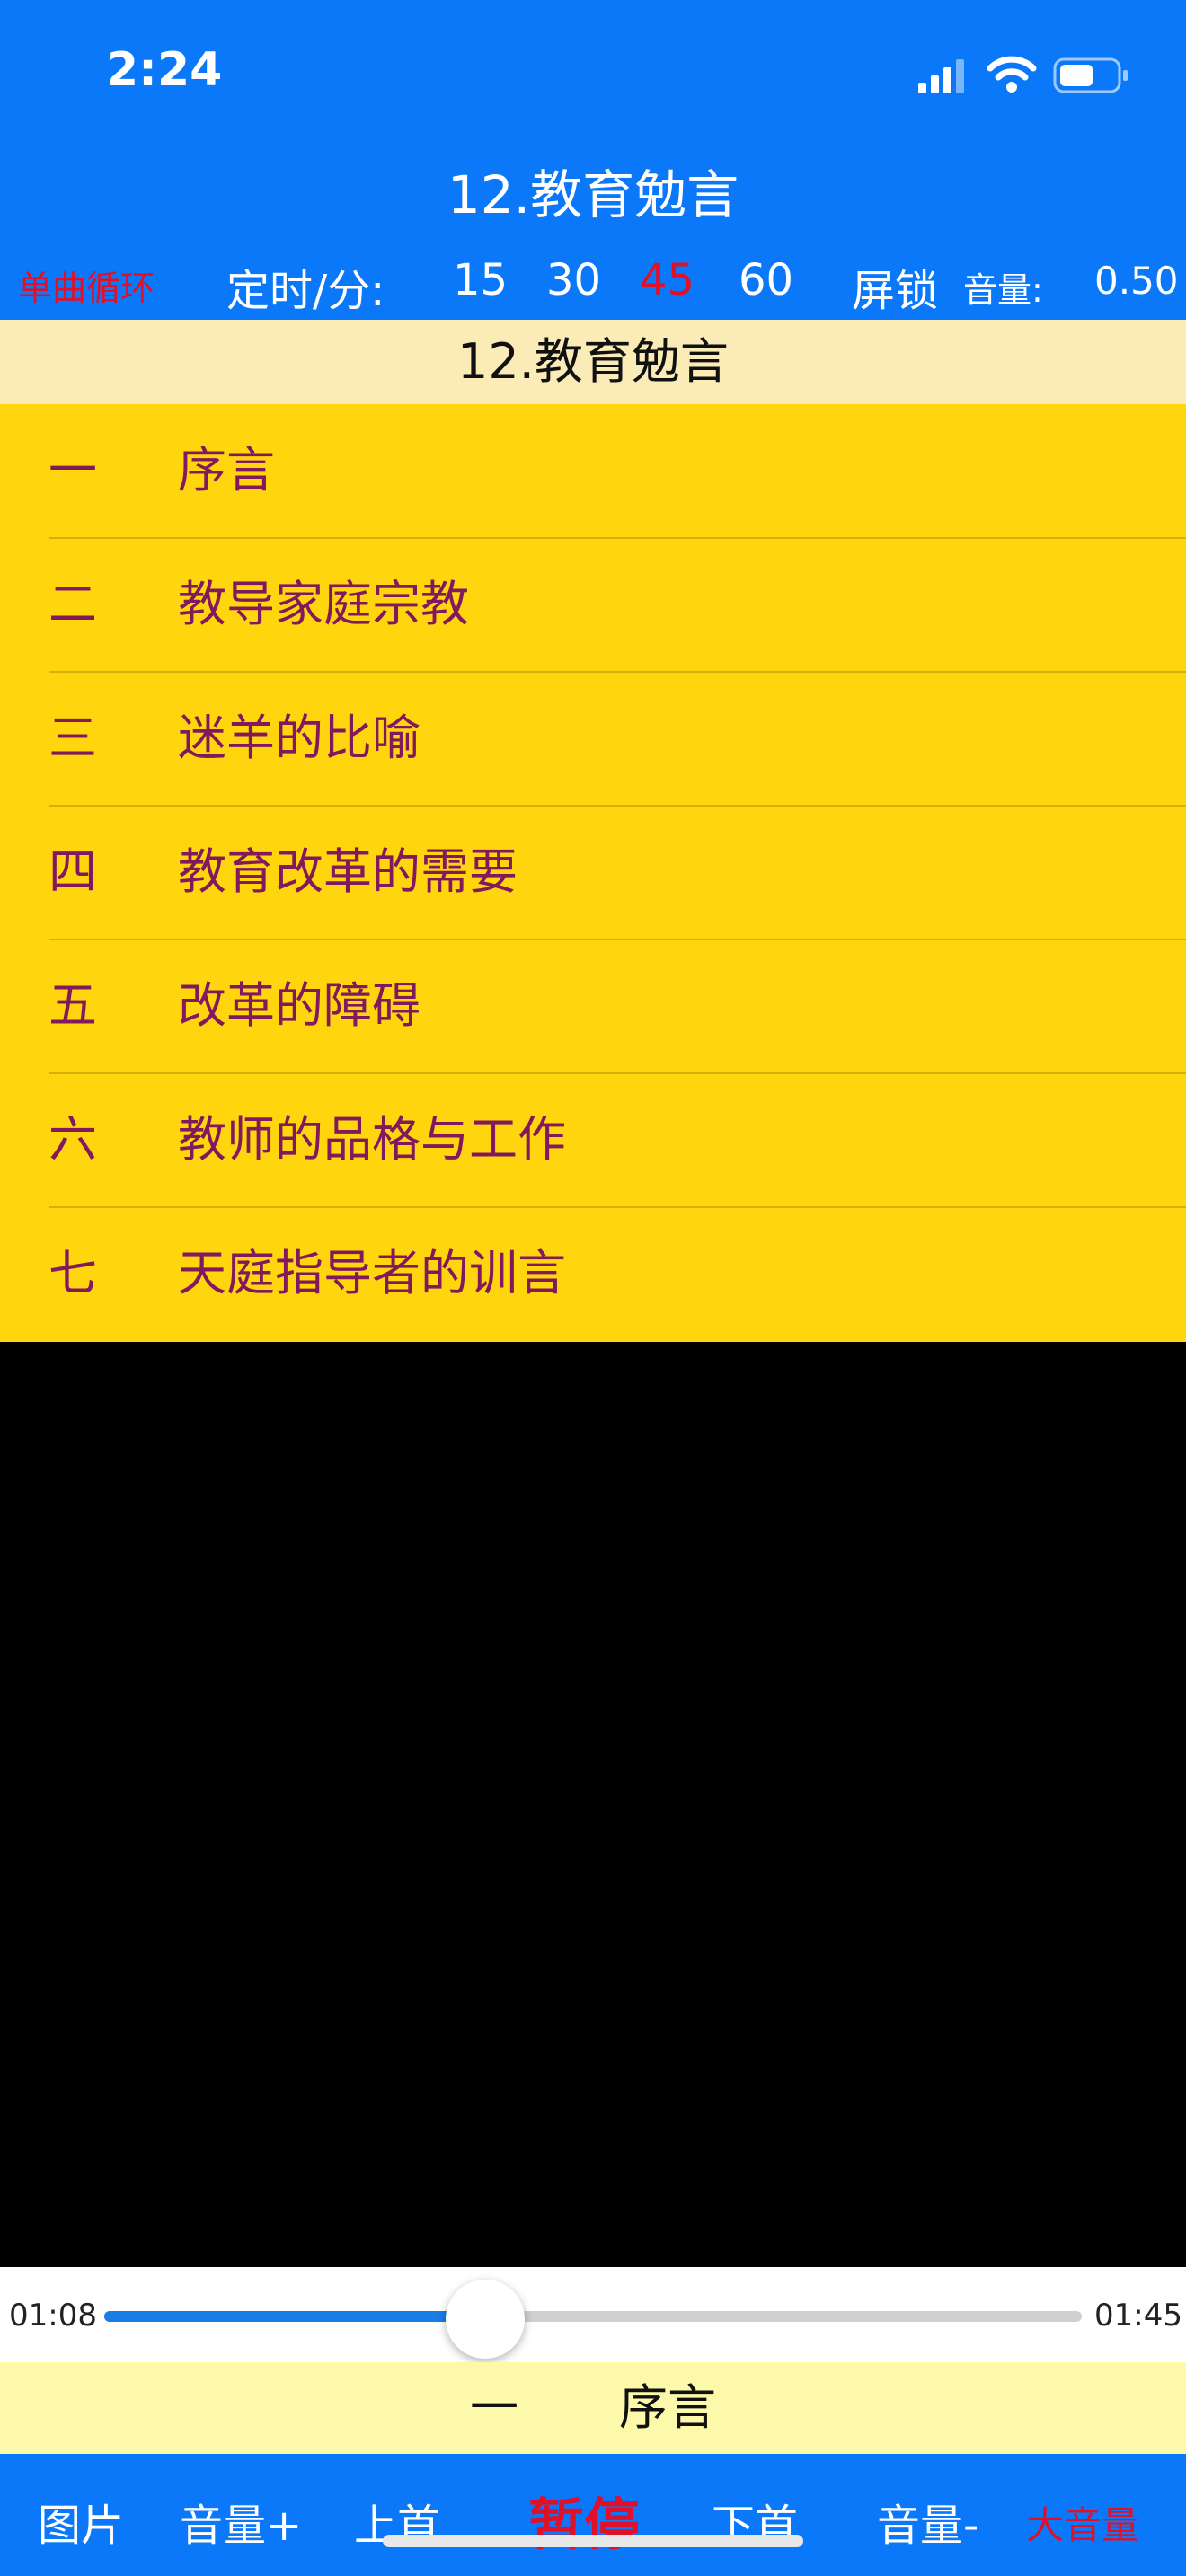  Describe the element at coordinates (593, 362) in the screenshot. I see `section-heading: 12.教育勉言` at that location.